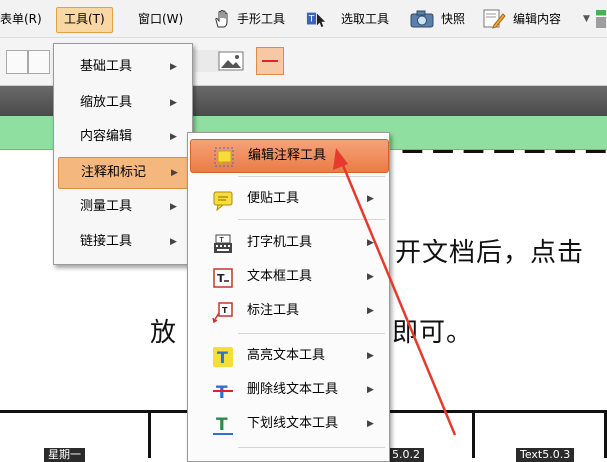 This screenshot has width=607, height=462. I want to click on sticky-note-icon, so click(223, 201).